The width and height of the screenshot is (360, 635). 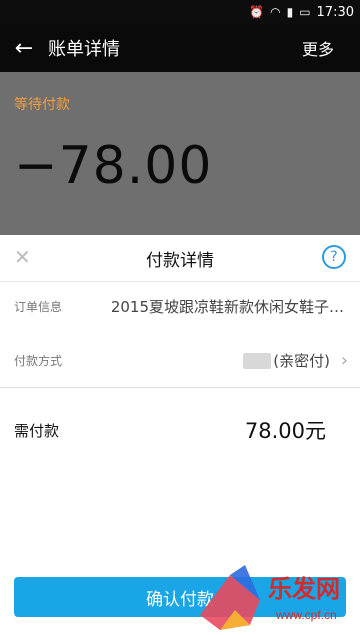 I want to click on redacted-name, so click(x=257, y=361).